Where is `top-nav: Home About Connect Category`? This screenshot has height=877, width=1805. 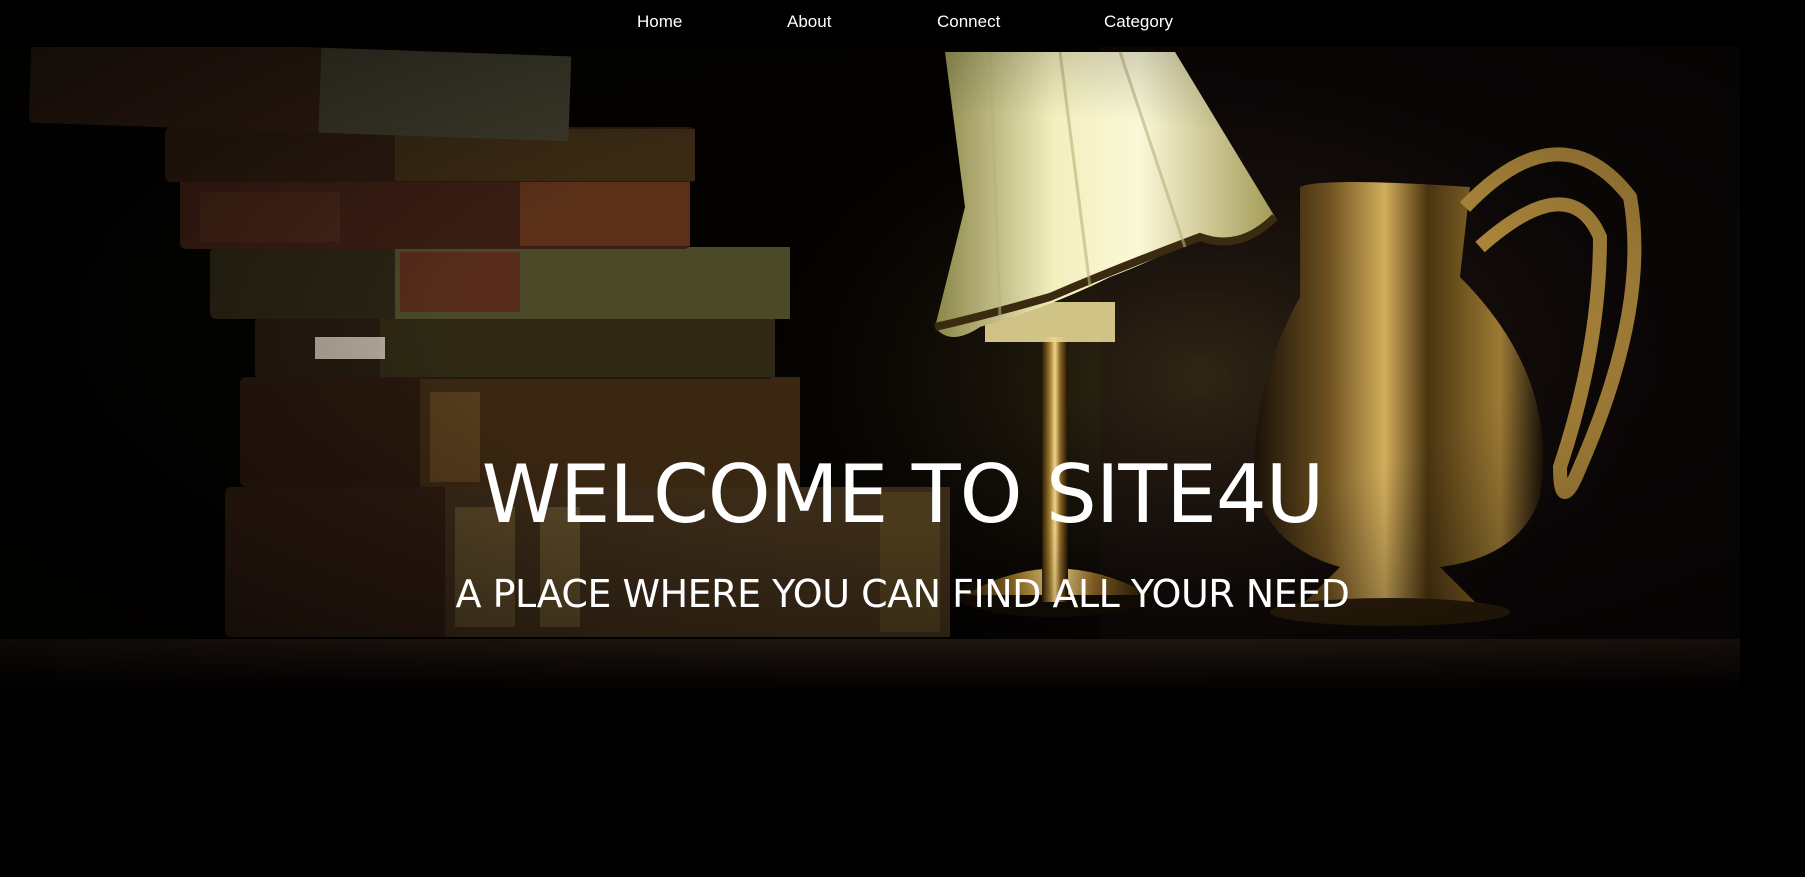 top-nav: Home About Connect Category is located at coordinates (902, 23).